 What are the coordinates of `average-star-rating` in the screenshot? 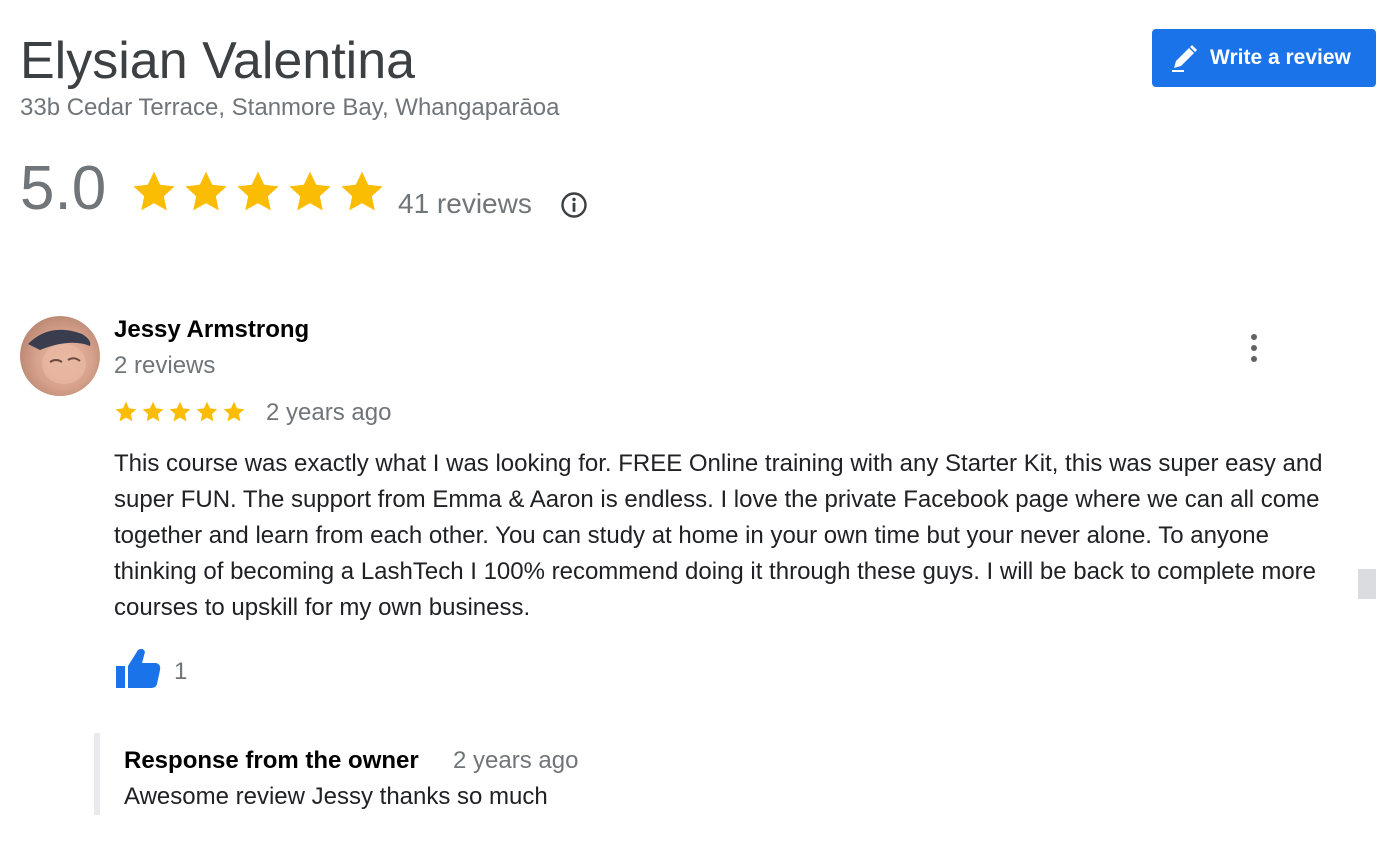 It's located at (258, 192).